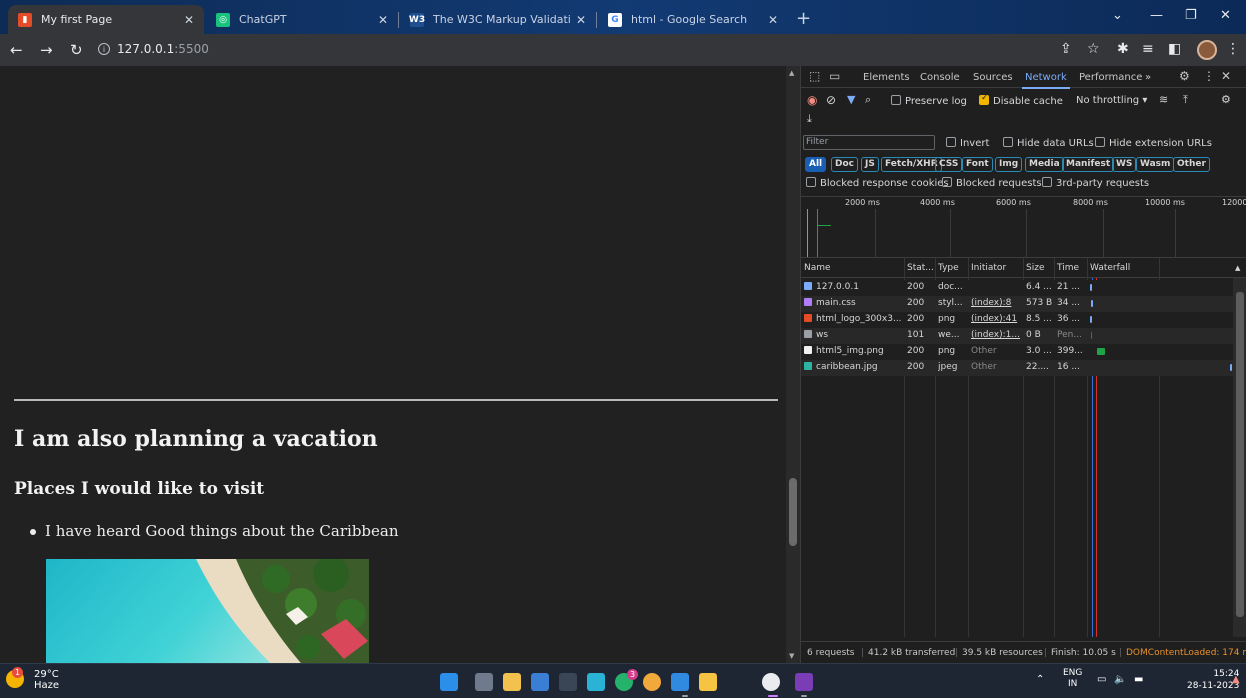 This screenshot has width=1246, height=698. I want to click on close-devtools-icon: ✕, so click(1226, 76).